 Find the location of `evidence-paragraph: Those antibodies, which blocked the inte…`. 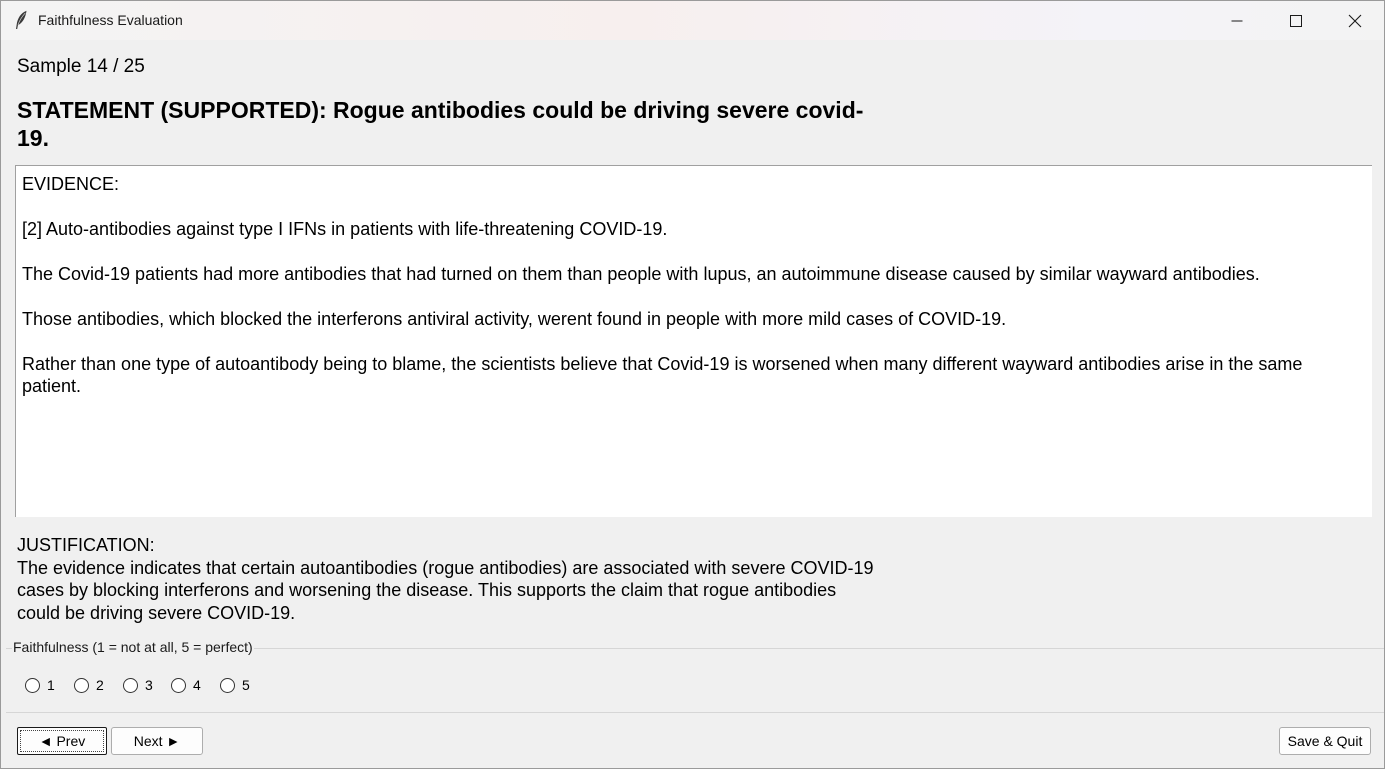

evidence-paragraph: Those antibodies, which blocked the inte… is located at coordinates (514, 319).